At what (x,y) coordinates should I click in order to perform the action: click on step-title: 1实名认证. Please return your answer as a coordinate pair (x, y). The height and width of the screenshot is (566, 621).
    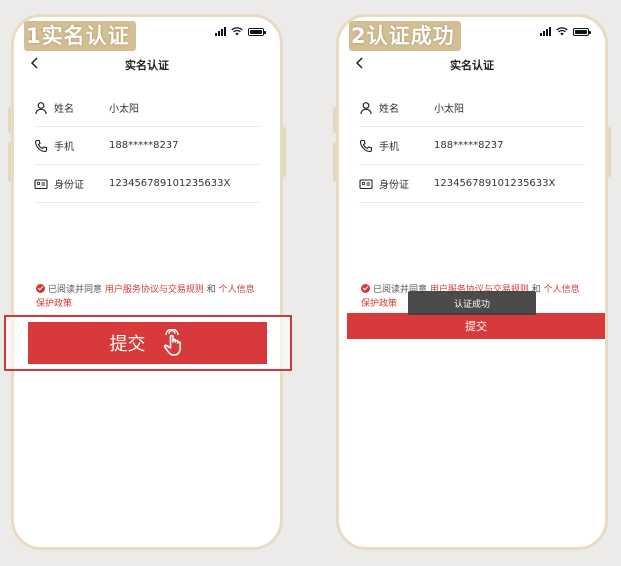
    Looking at the image, I should click on (80, 36).